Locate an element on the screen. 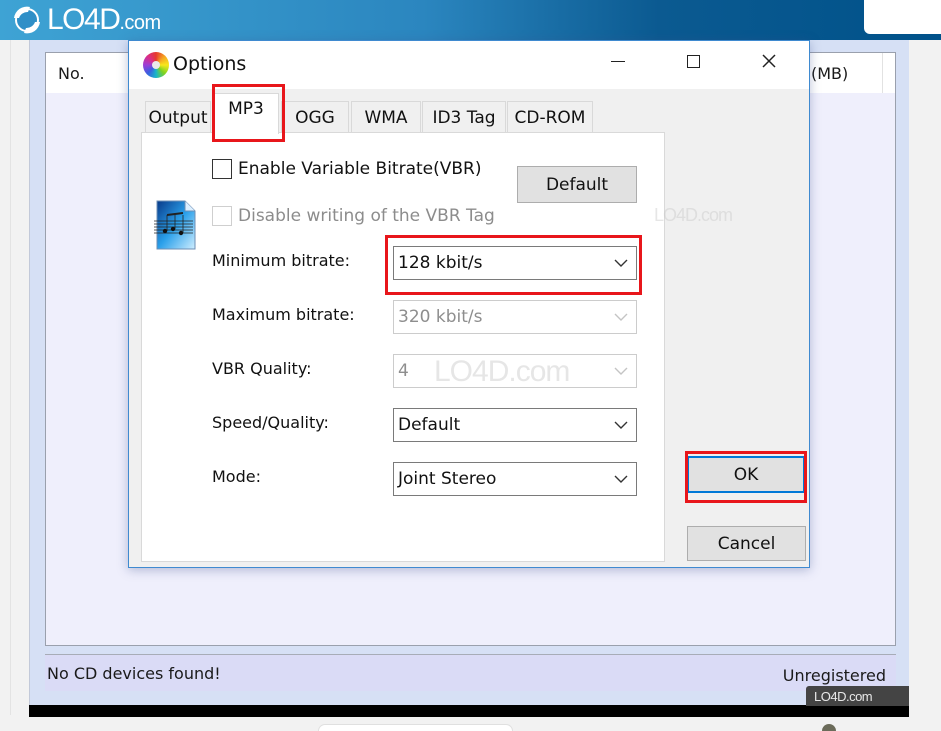  tab-cd-rom: CD-ROM is located at coordinates (550, 117).